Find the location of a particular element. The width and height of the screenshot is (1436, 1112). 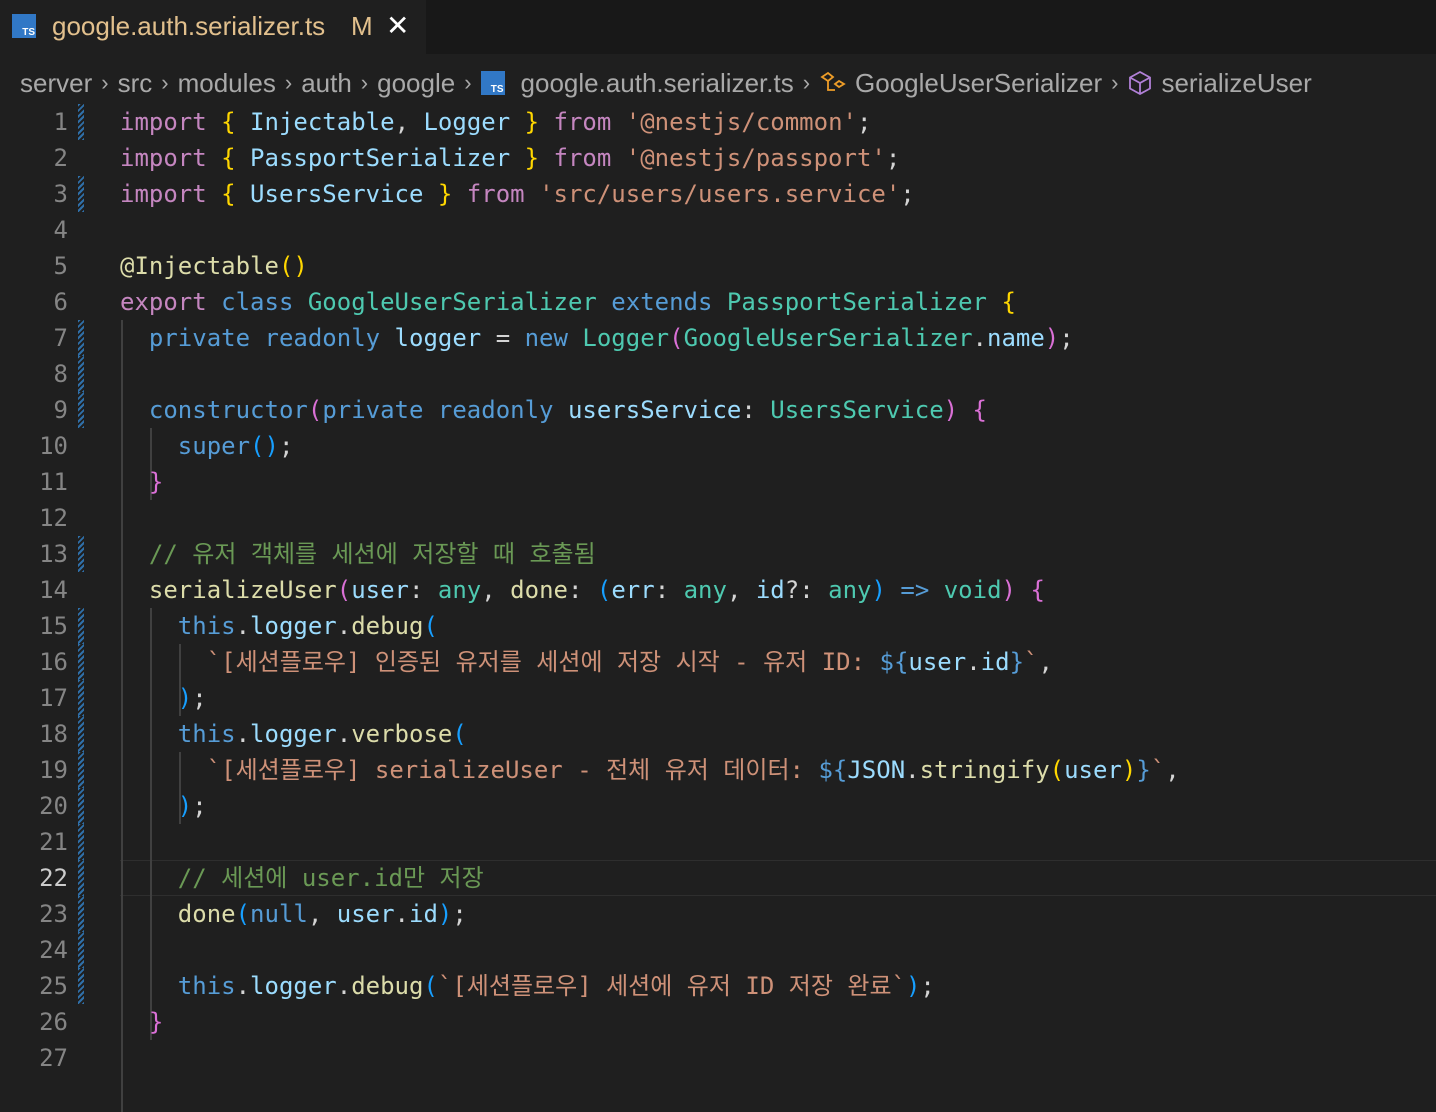

code-line: 8 is located at coordinates (718, 374).